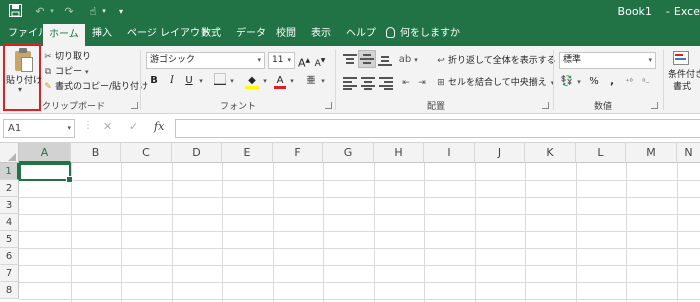 Image resolution: width=700 pixels, height=302 pixels. What do you see at coordinates (211, 34) in the screenshot?
I see `tab-formulas: 数式` at bounding box center [211, 34].